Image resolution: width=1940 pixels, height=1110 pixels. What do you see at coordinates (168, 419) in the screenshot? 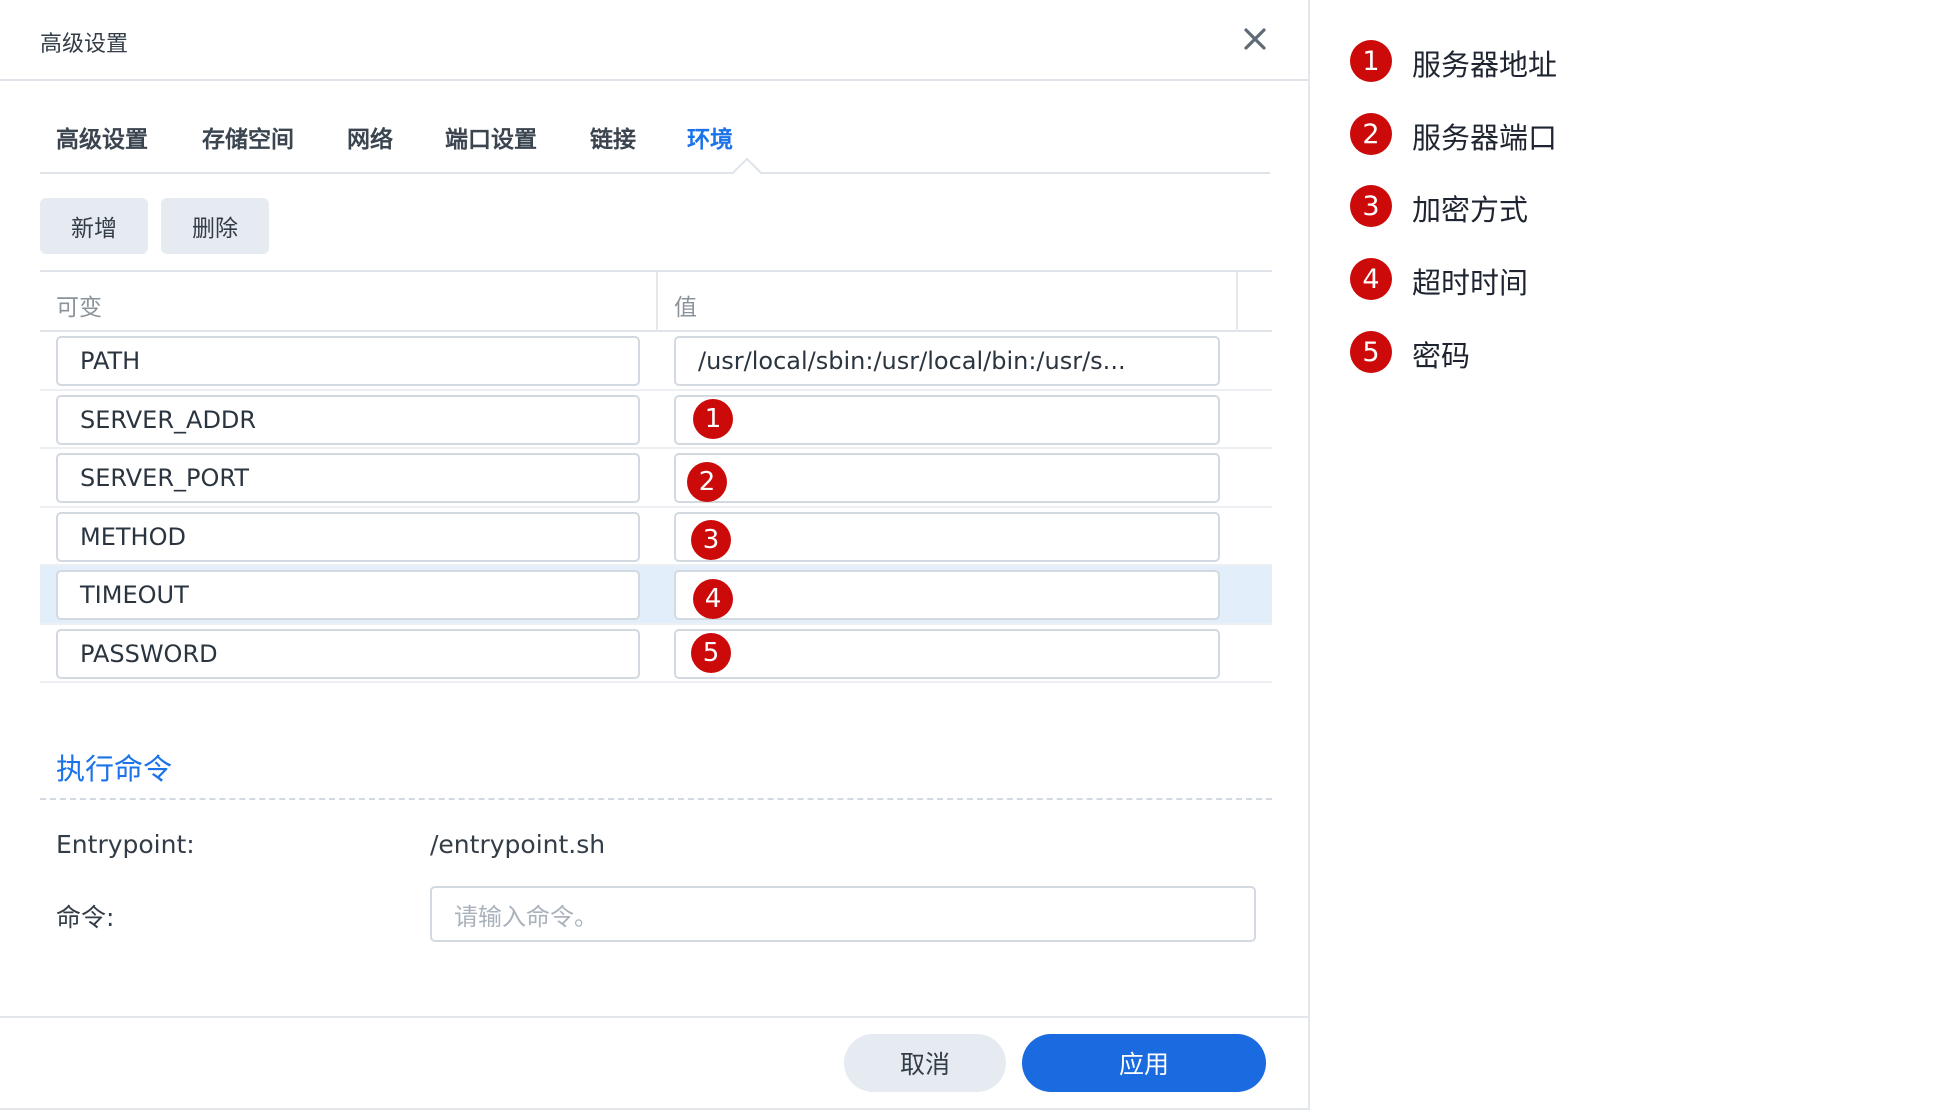
I see `variable-name-text: SERVER_ADDR` at bounding box center [168, 419].